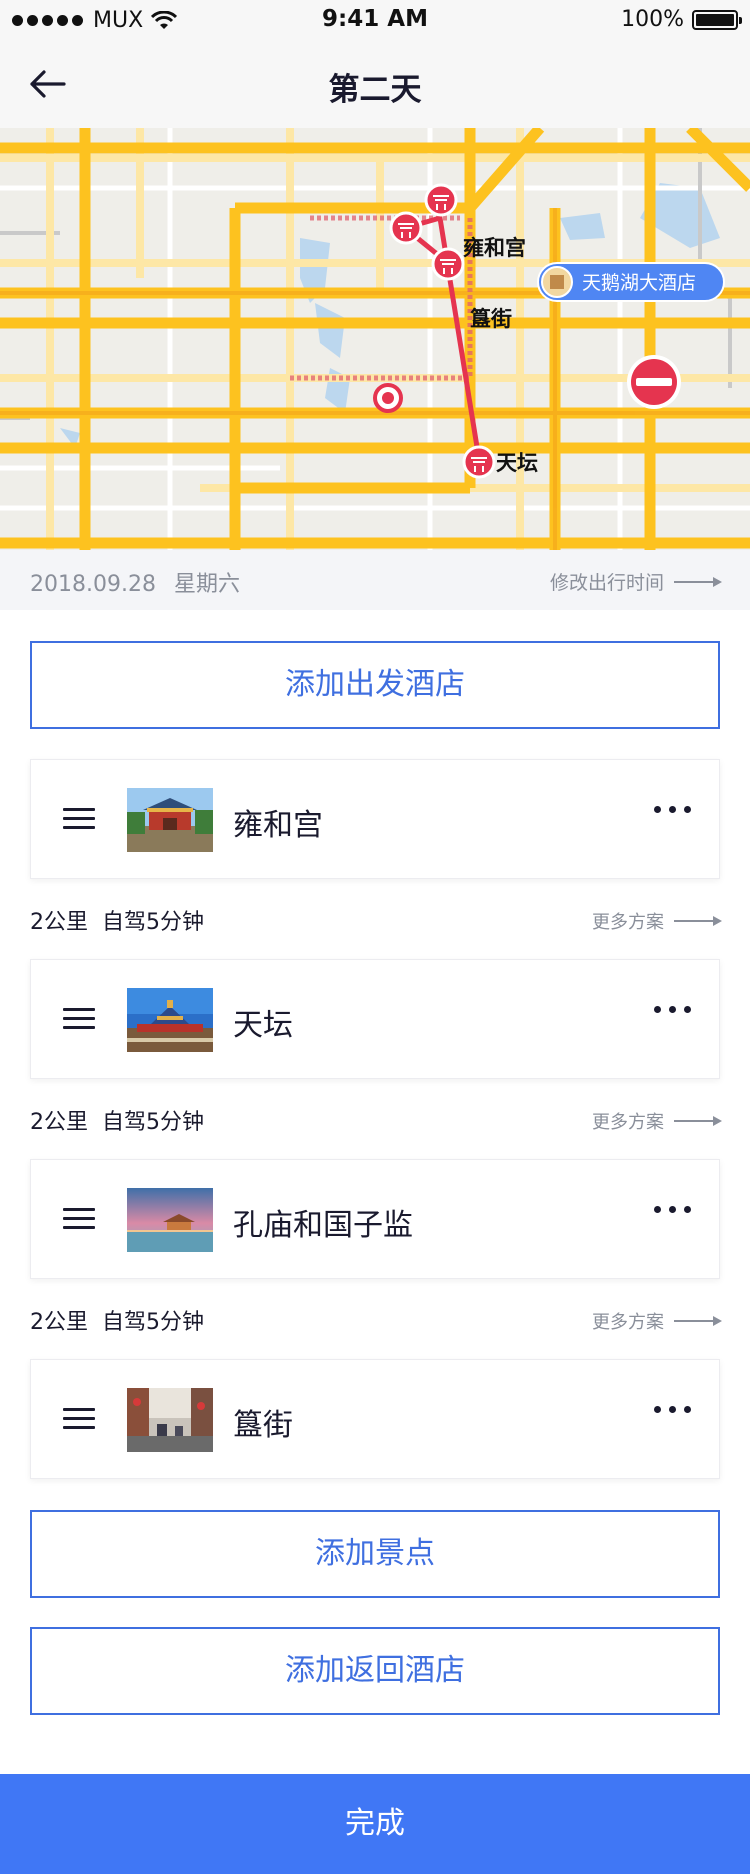 Image resolution: width=750 pixels, height=1874 pixels. I want to click on spot-name: 孔庙和国子监, so click(323, 1225).